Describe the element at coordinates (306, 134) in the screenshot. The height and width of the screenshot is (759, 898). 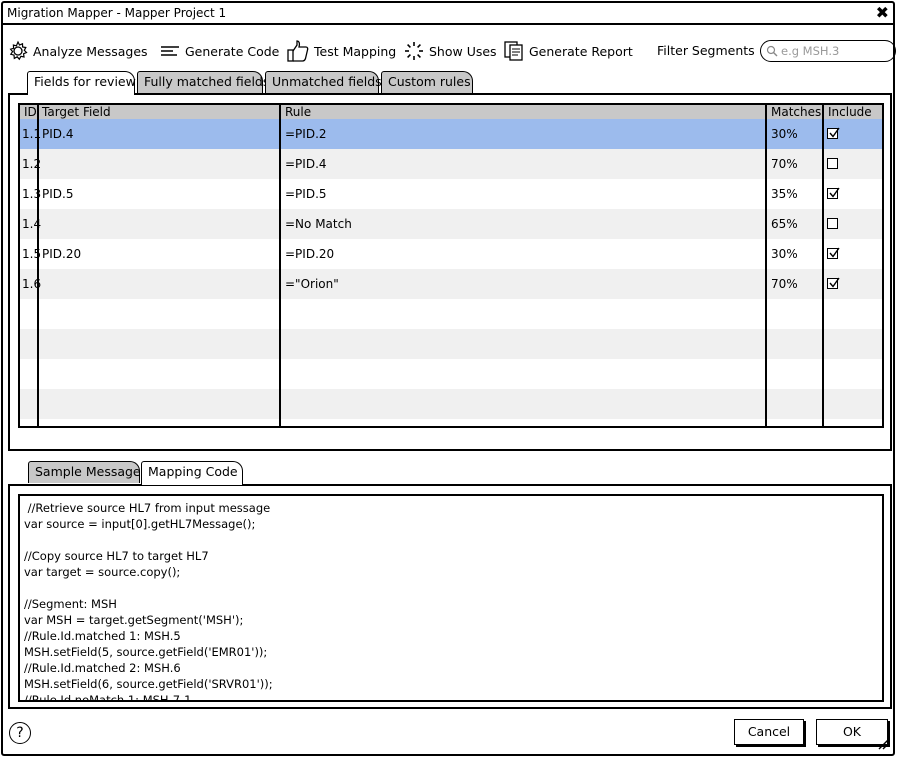
I see `cell-rule: =PID.2` at that location.